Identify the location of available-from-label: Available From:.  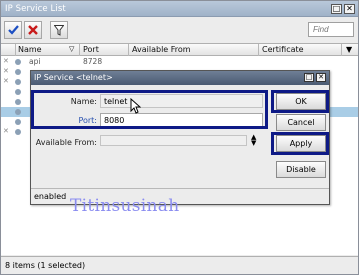
(66, 142).